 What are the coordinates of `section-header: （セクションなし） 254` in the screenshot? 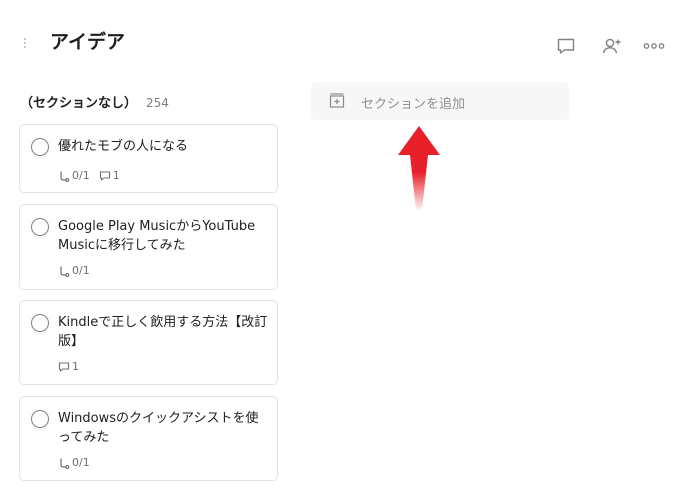 It's located at (94, 101).